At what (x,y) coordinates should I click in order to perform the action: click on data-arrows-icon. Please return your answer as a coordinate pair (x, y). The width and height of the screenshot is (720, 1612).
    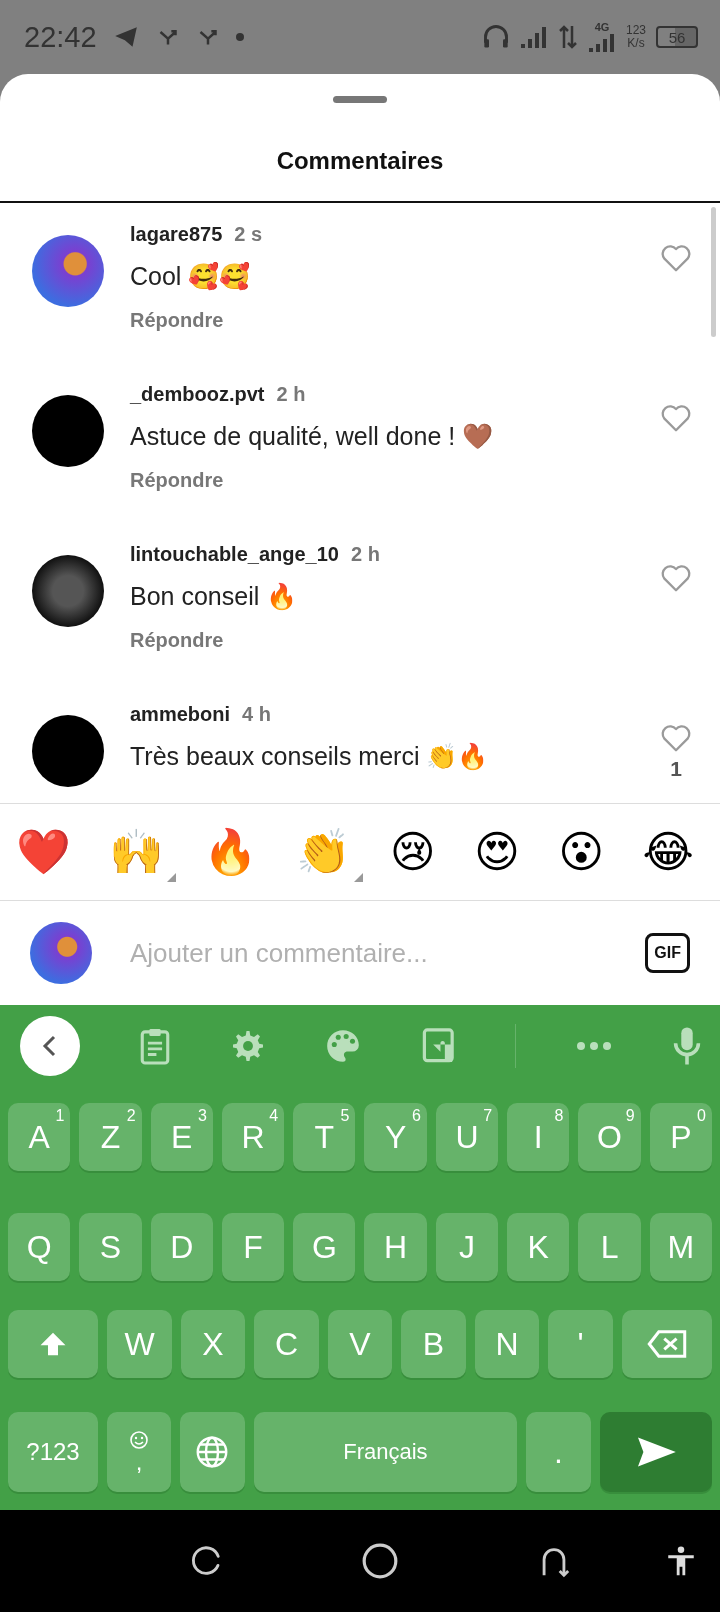
    Looking at the image, I should click on (567, 37).